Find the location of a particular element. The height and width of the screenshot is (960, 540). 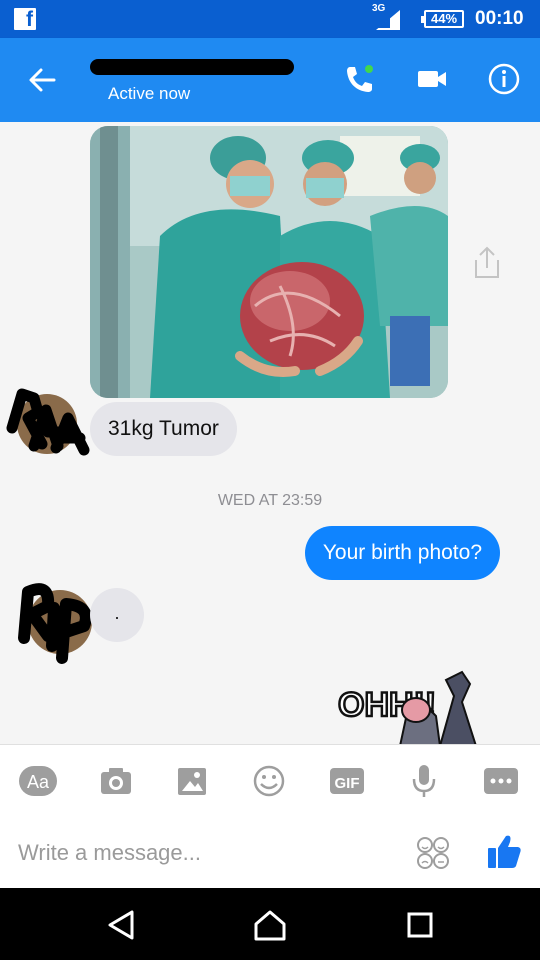

battery-indicator: 44% is located at coordinates (442, 19).